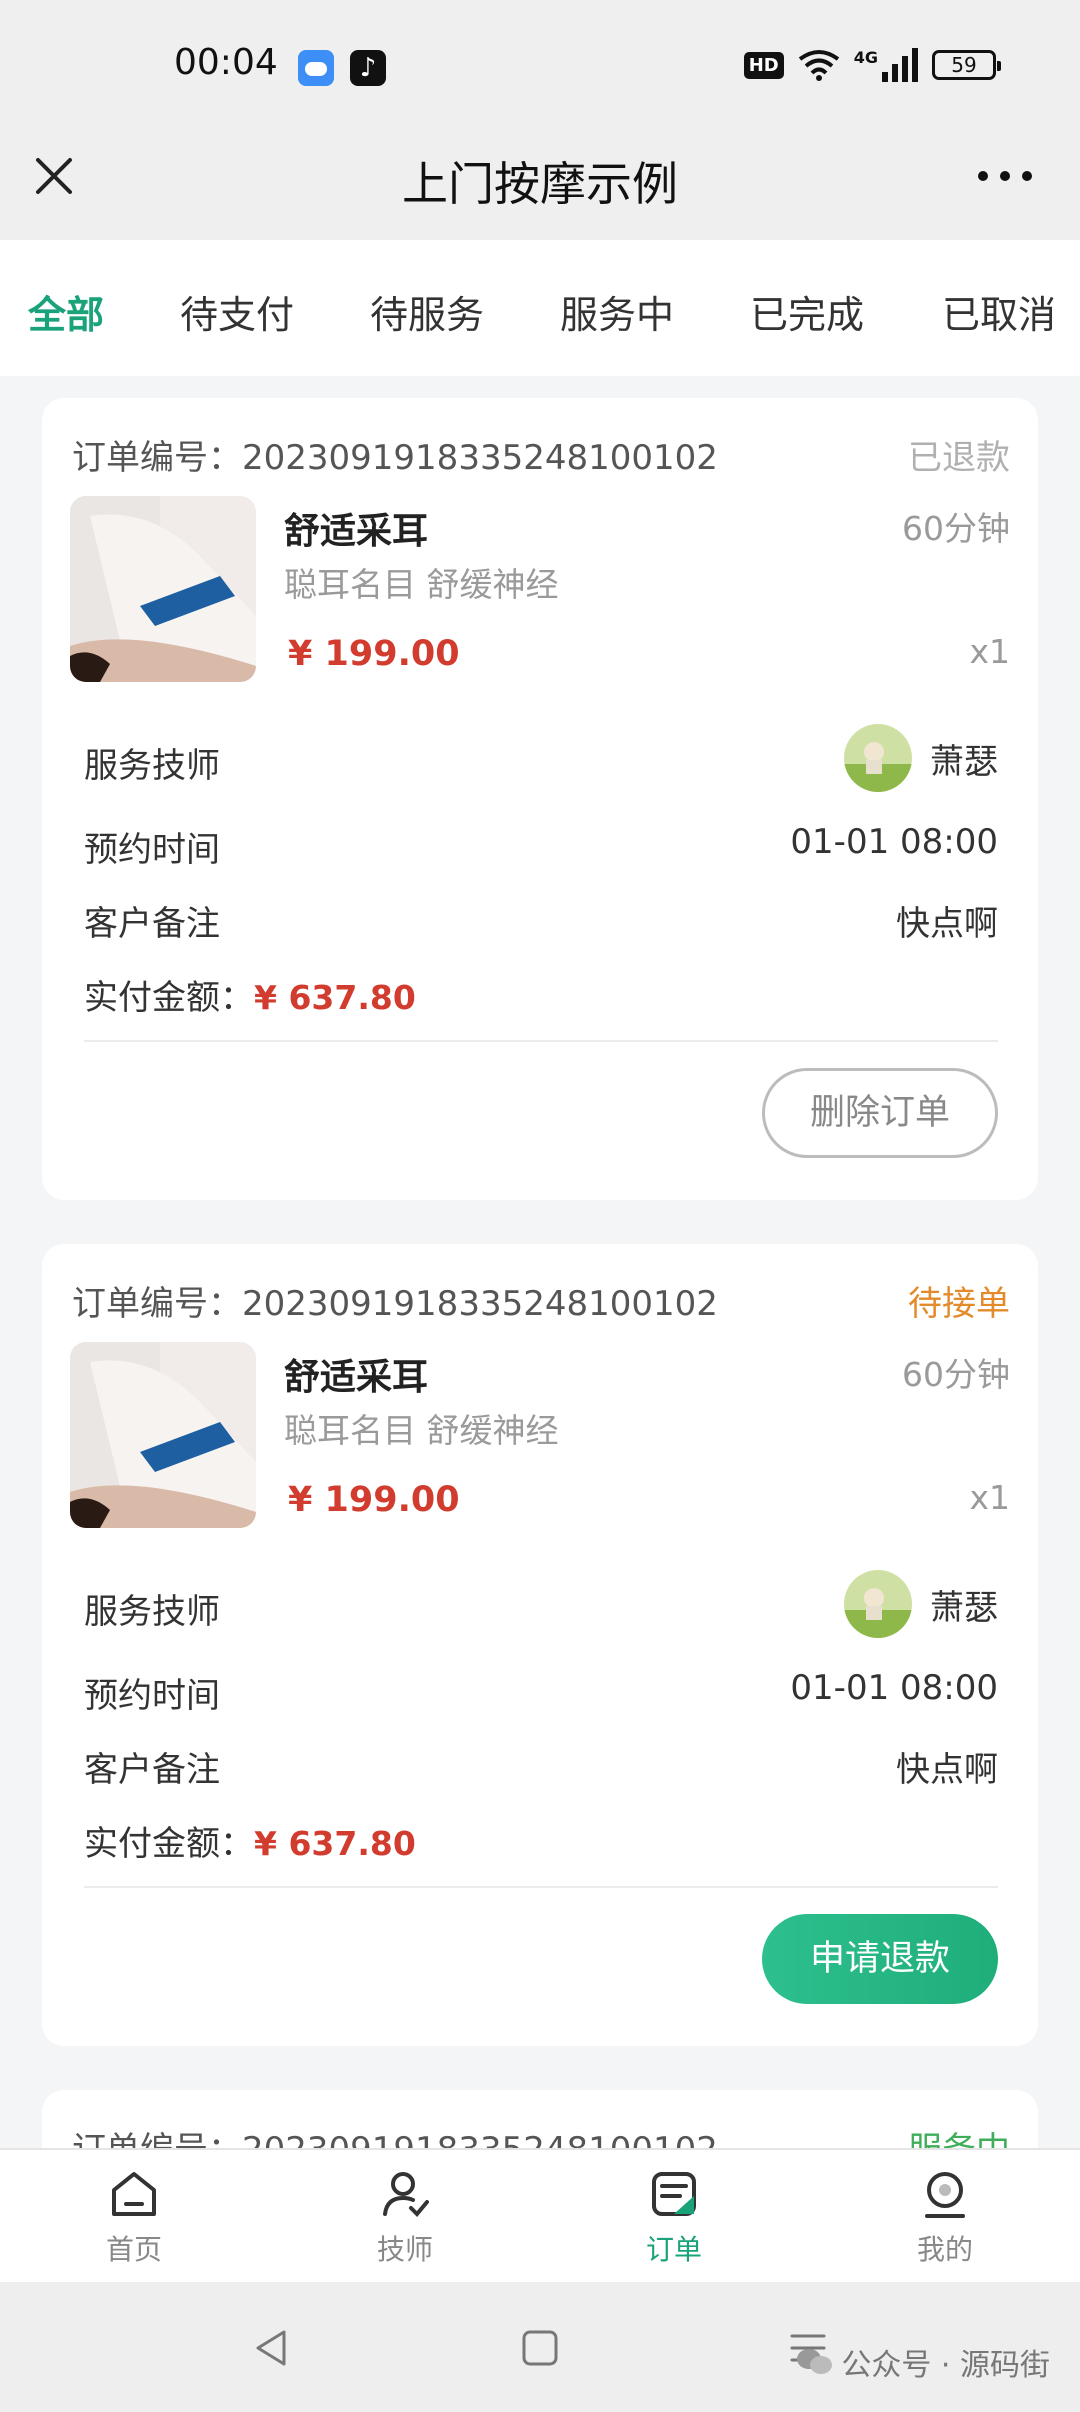  What do you see at coordinates (865, 57) in the screenshot?
I see `network-type: 4G` at bounding box center [865, 57].